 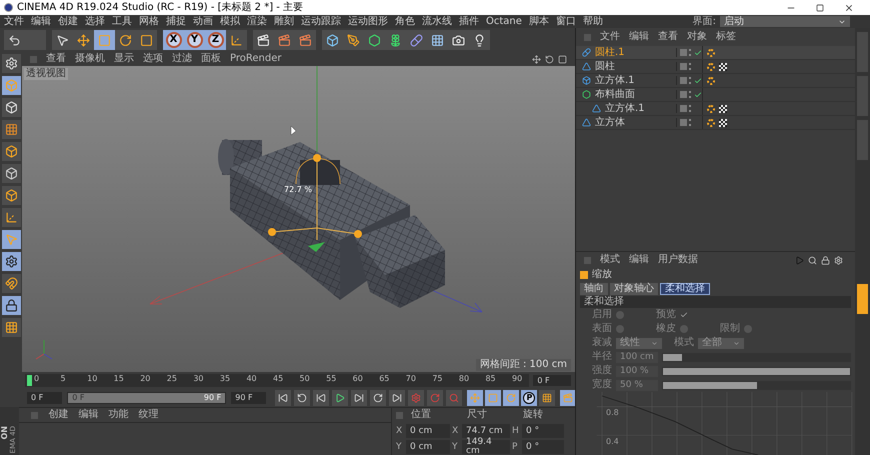 What do you see at coordinates (340, 398) in the screenshot?
I see `play-button` at bounding box center [340, 398].